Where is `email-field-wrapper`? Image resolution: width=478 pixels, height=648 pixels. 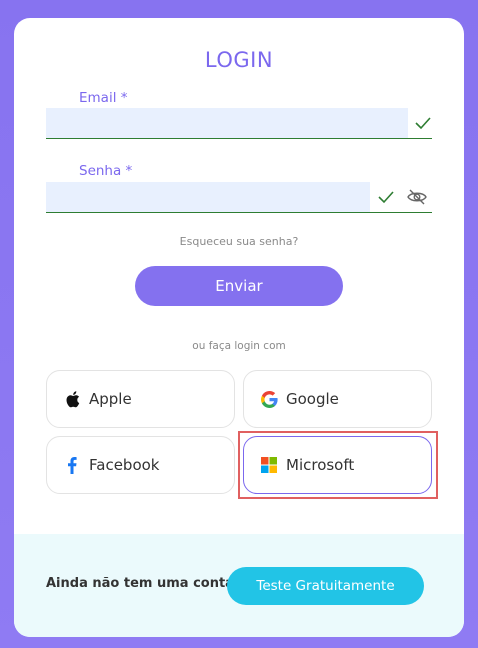 email-field-wrapper is located at coordinates (239, 123).